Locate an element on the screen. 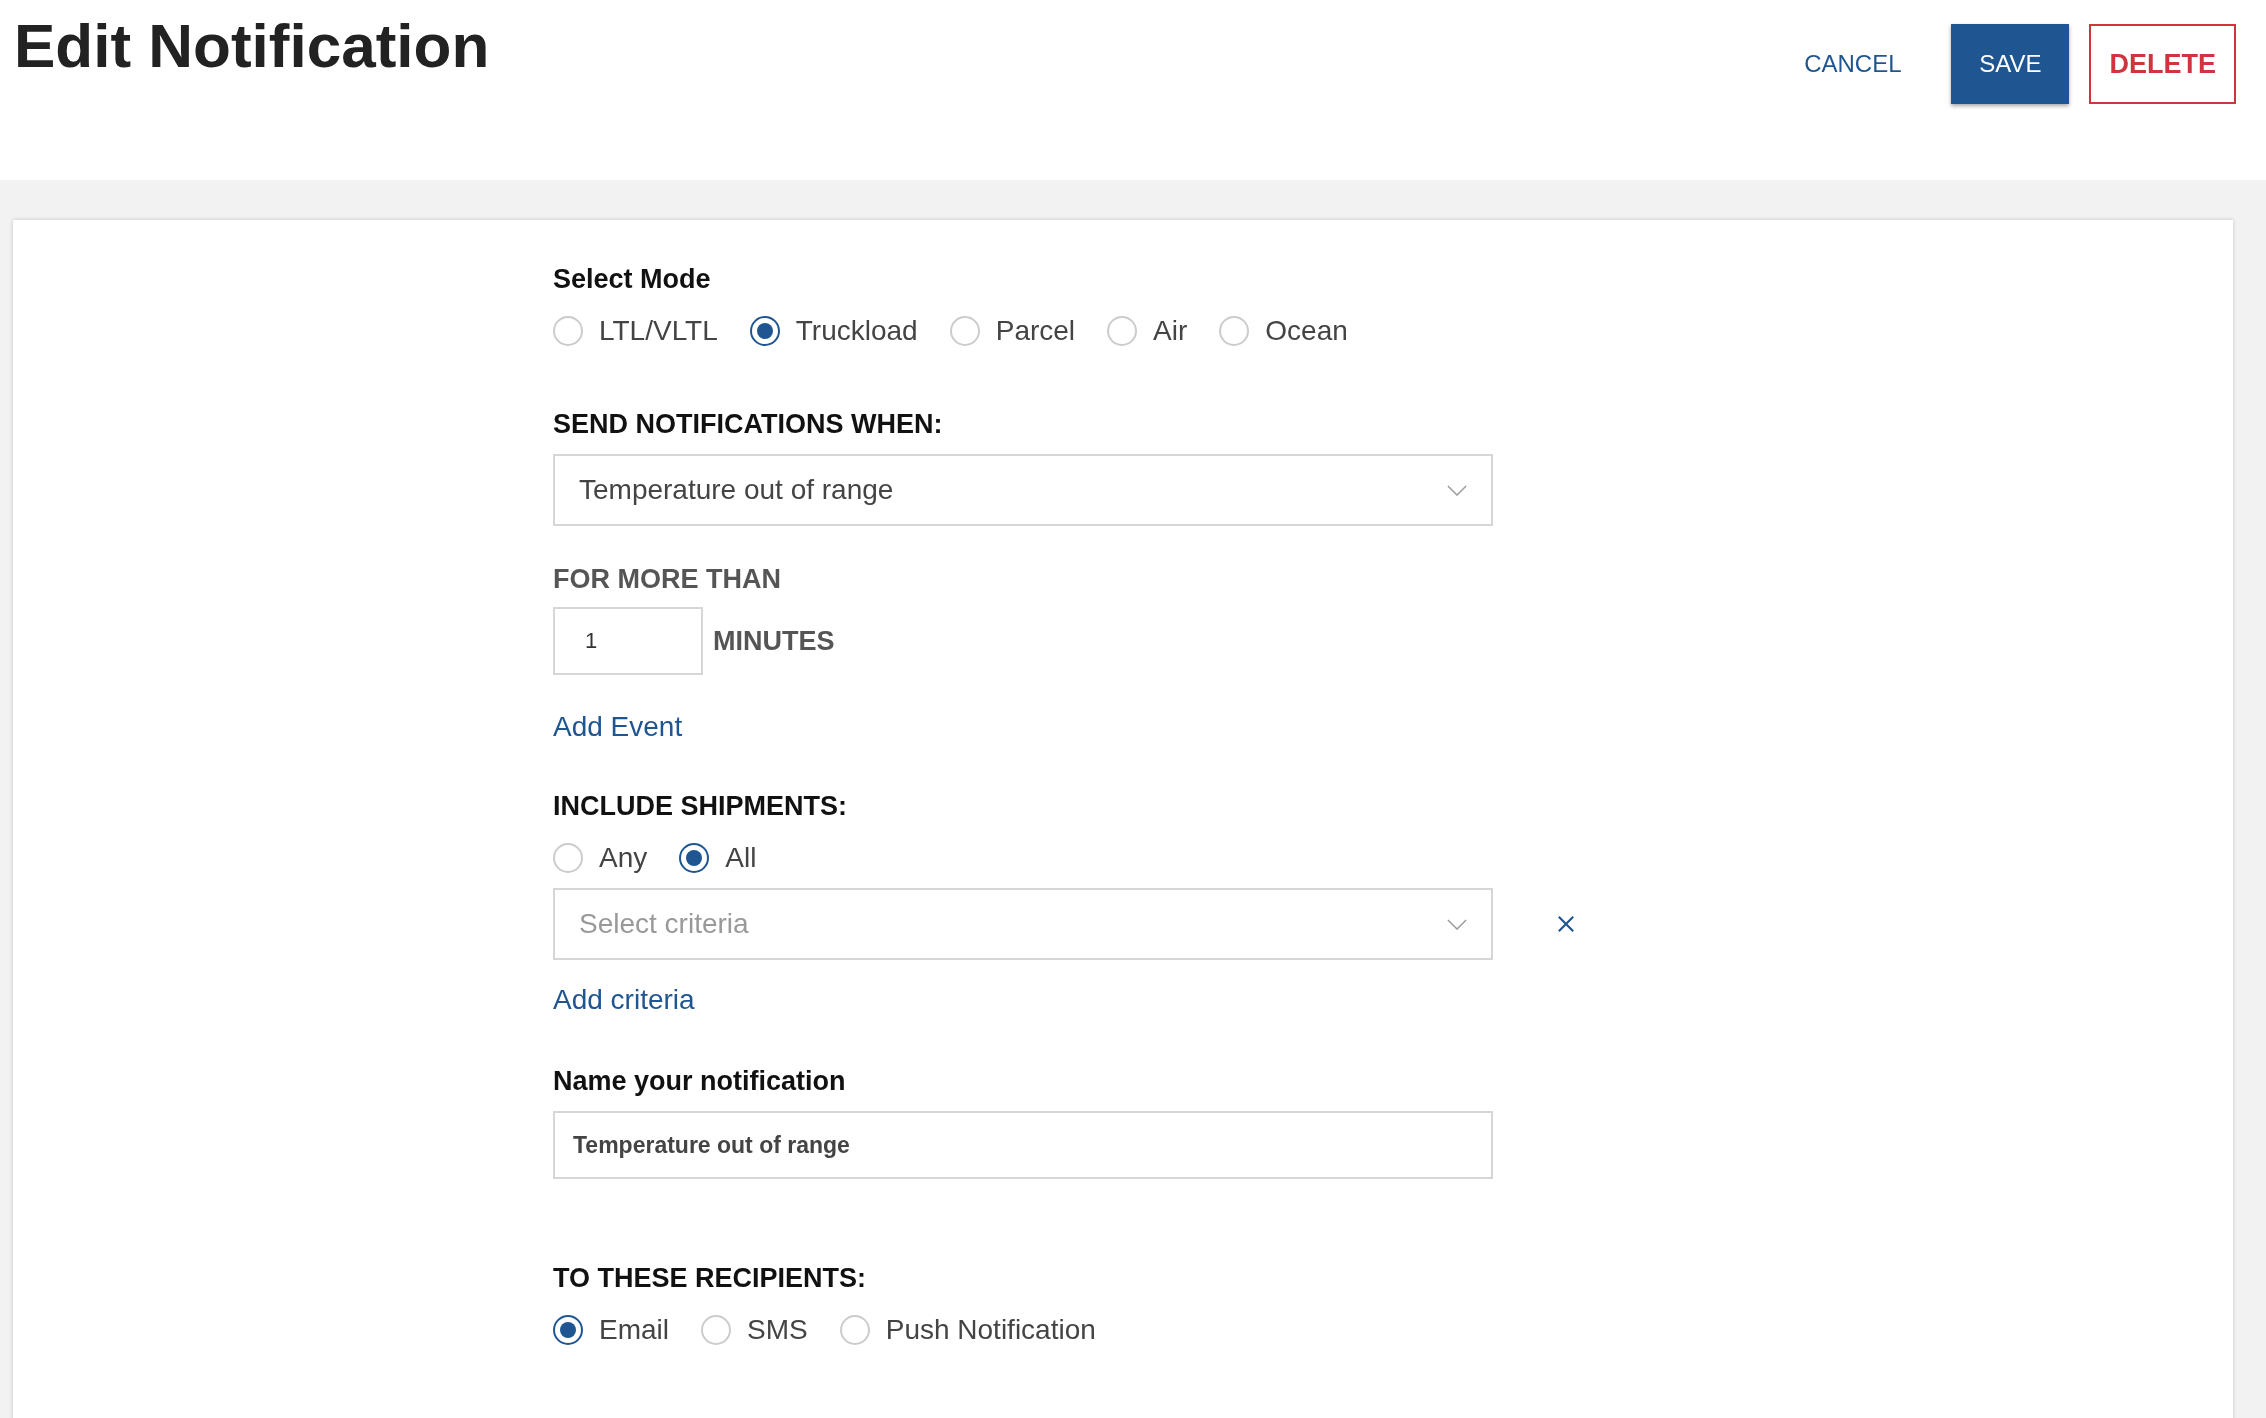 The image size is (2266, 1418). event-dropdown: Temperature out of range is located at coordinates (1023, 490).